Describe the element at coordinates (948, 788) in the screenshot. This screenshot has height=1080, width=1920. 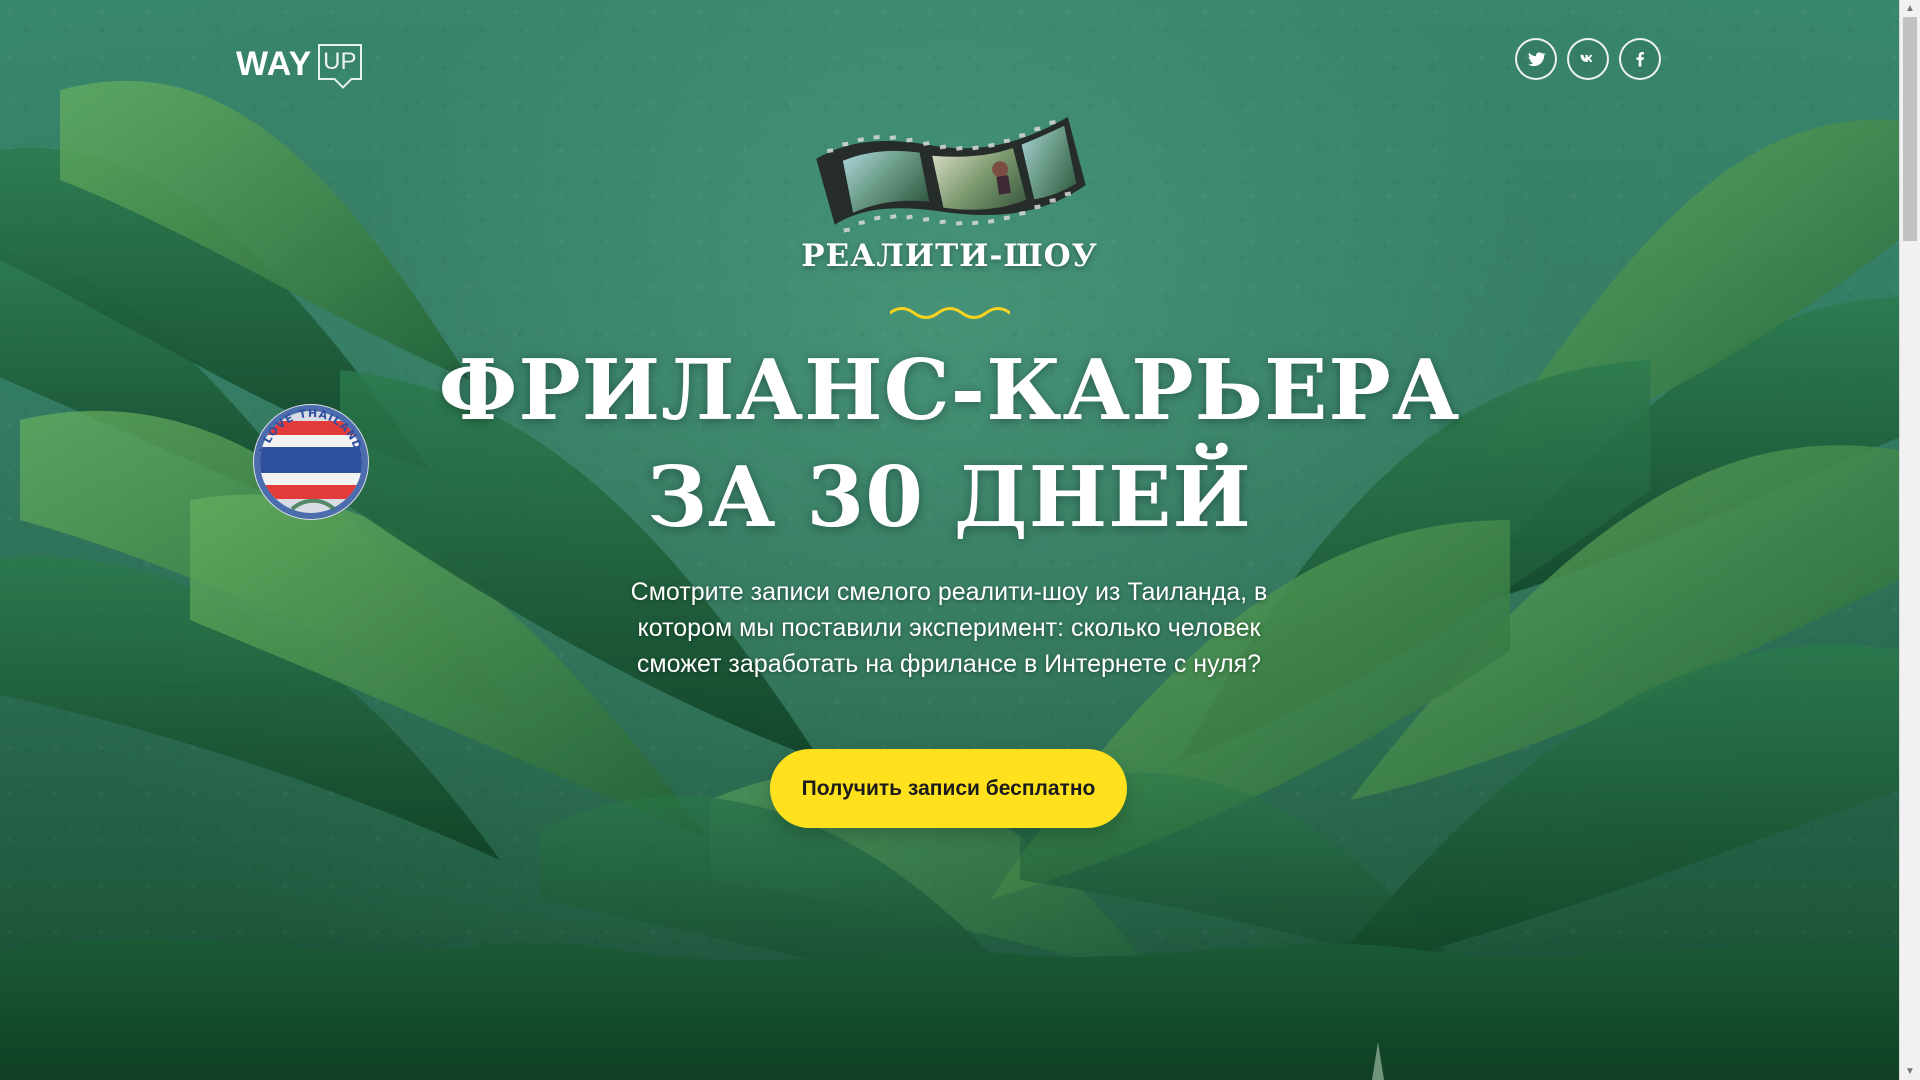
I see `get-records-free-button: Получить записи бесплатно` at that location.